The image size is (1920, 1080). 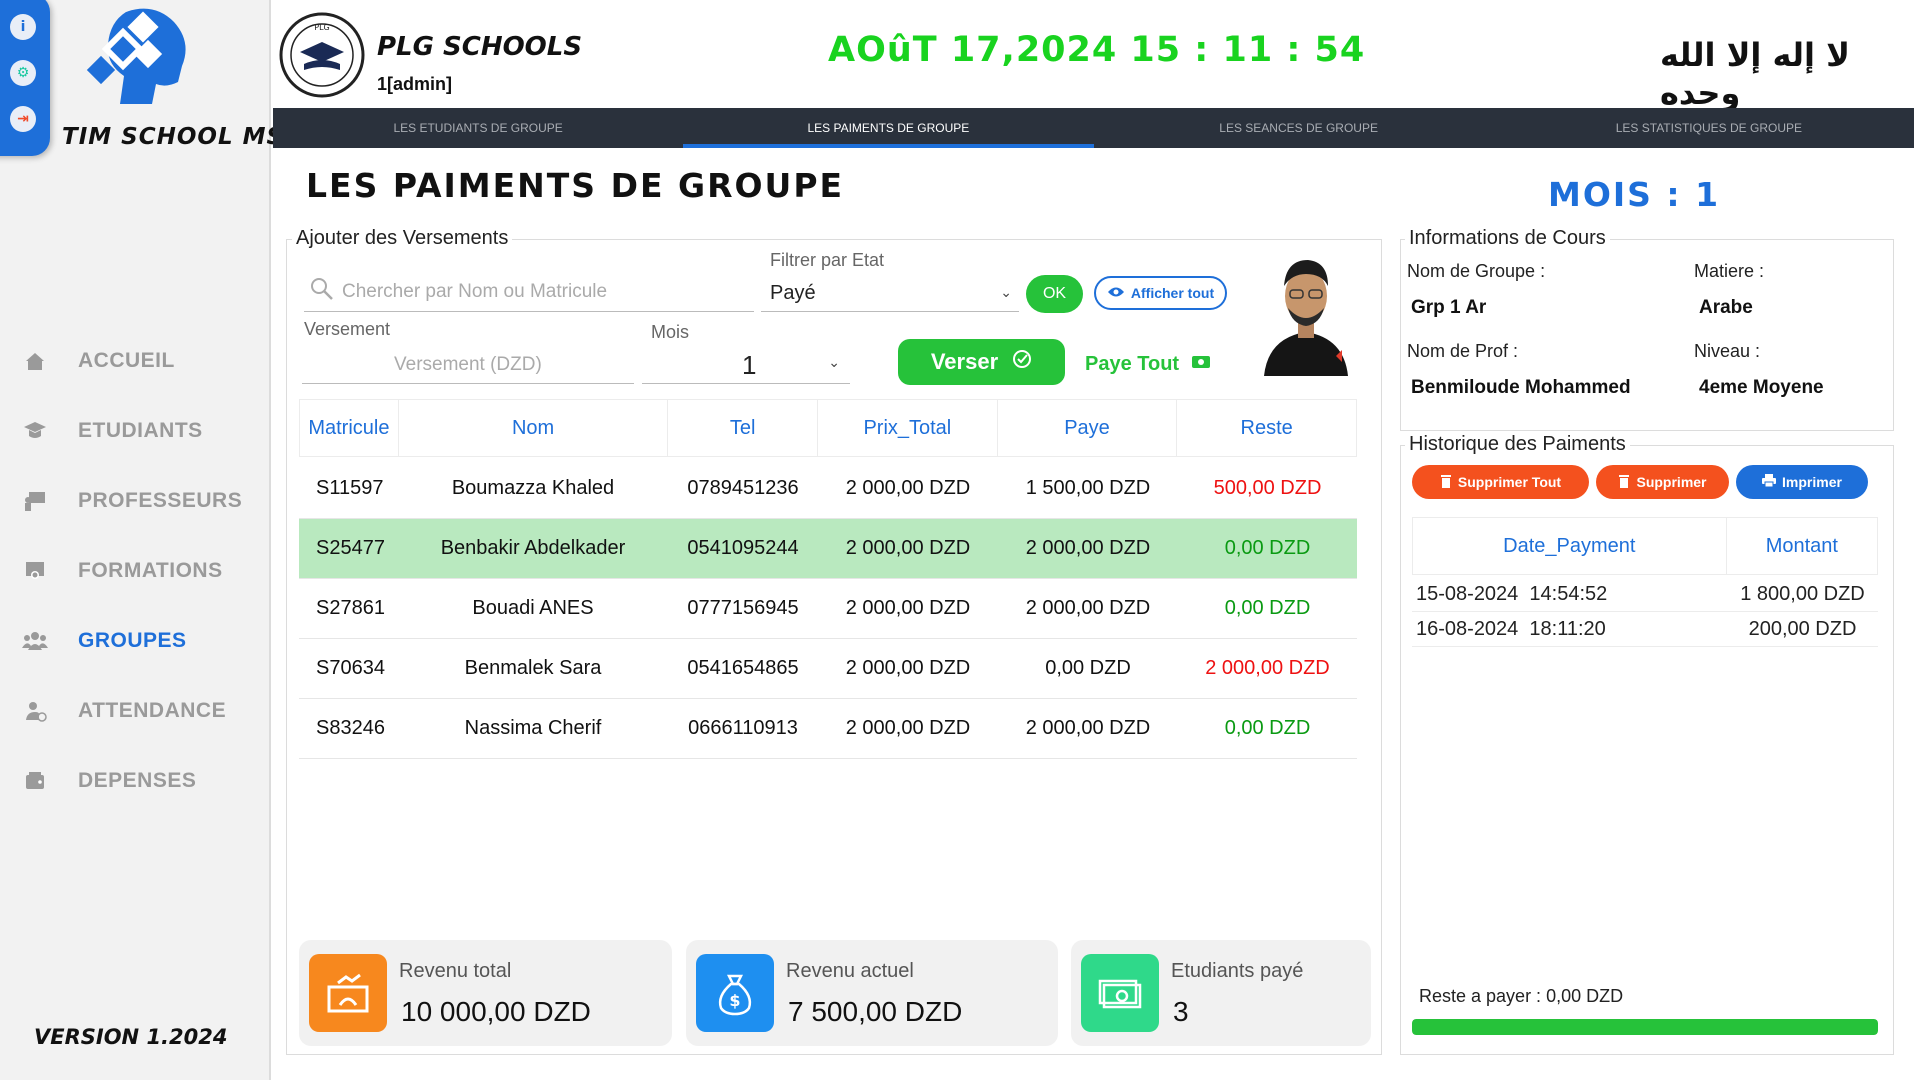 I want to click on version-label: VERSION 1.2024, so click(x=131, y=1037).